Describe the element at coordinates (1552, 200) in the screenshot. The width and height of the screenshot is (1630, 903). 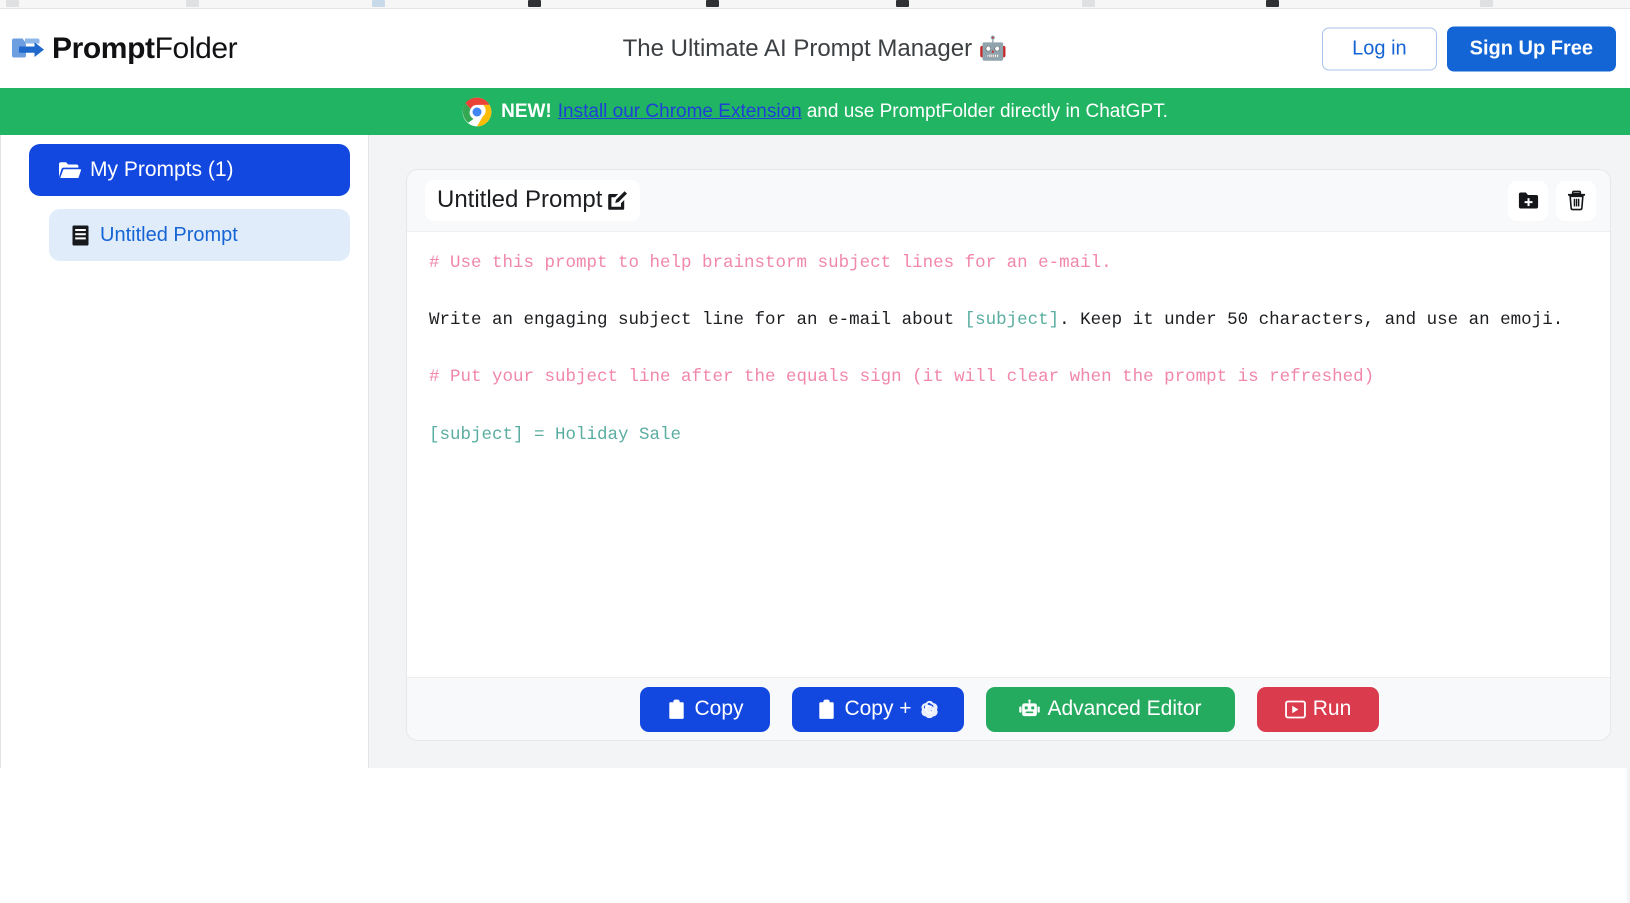
I see `prompt-card-actions` at that location.